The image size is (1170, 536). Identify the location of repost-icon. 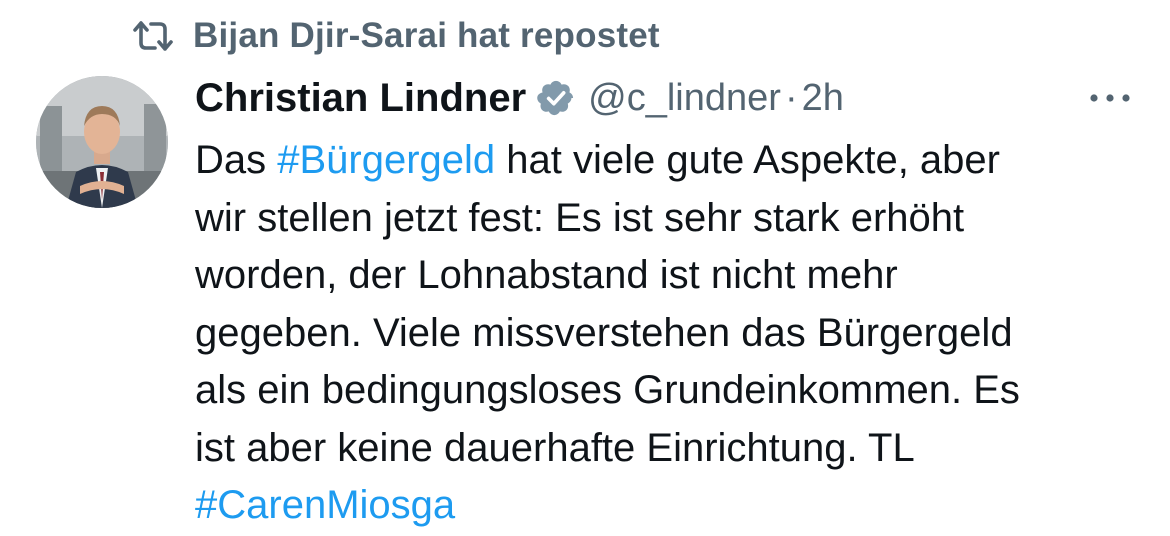
(153, 36).